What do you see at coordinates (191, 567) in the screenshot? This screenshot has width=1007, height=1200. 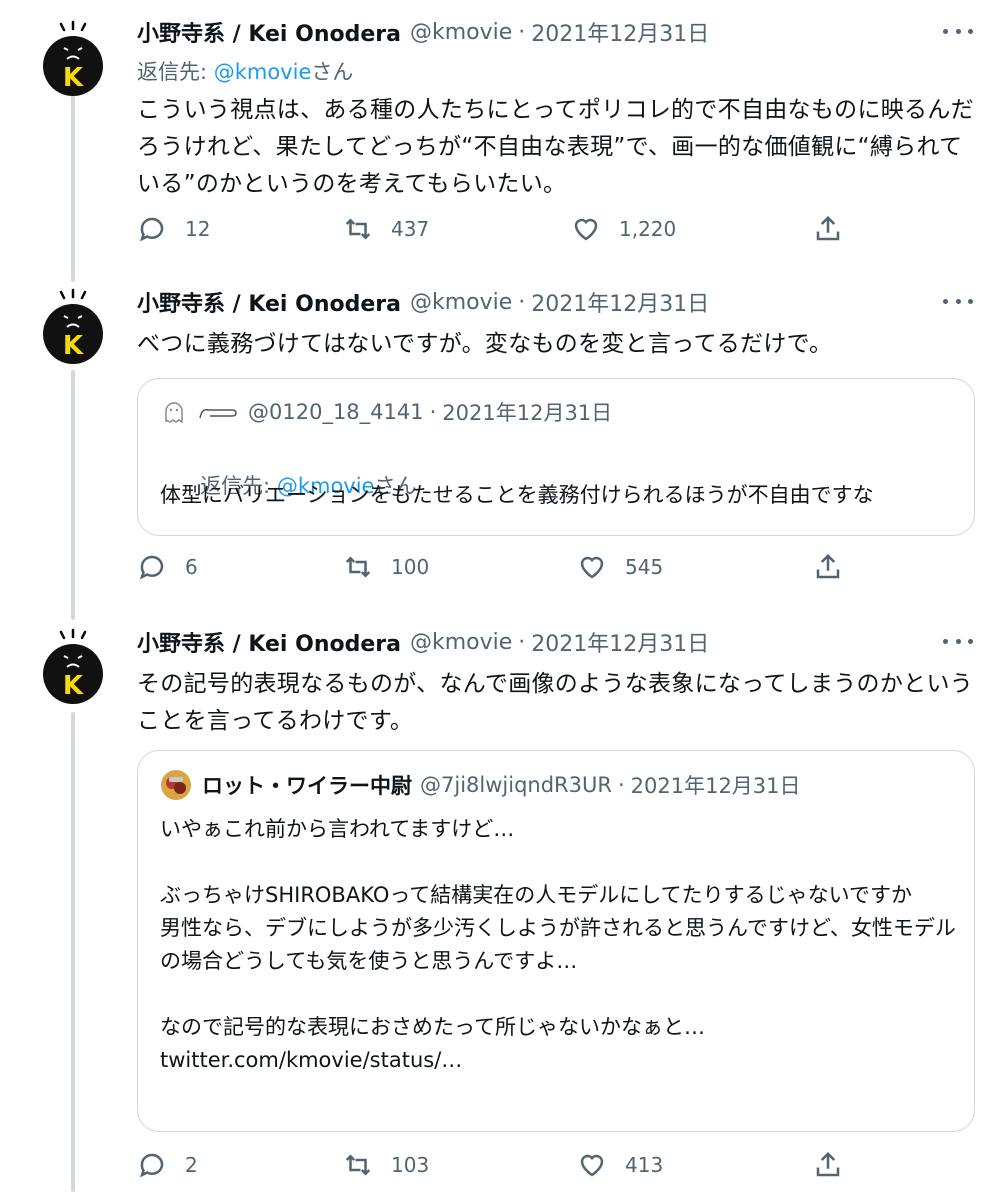 I see `reply-count: 6` at bounding box center [191, 567].